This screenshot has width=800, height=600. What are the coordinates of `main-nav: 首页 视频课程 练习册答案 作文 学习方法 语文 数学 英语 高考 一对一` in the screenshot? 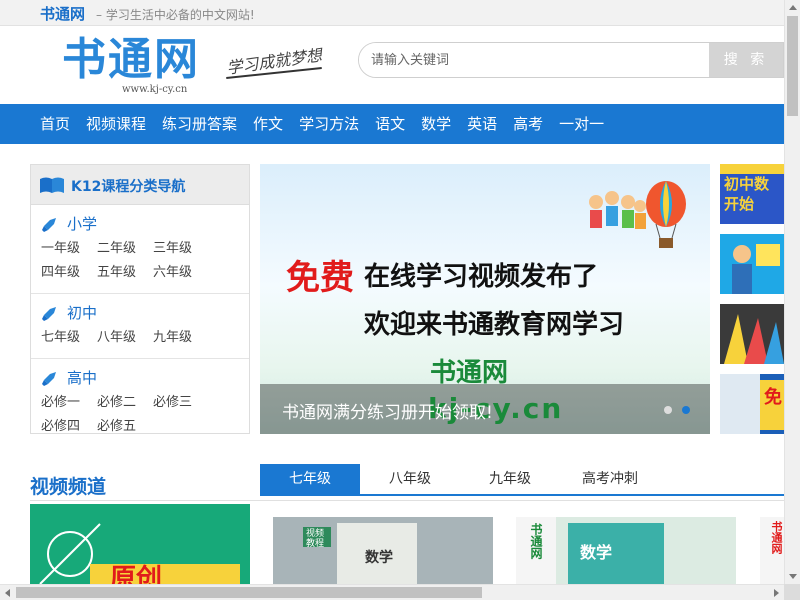 It's located at (392, 124).